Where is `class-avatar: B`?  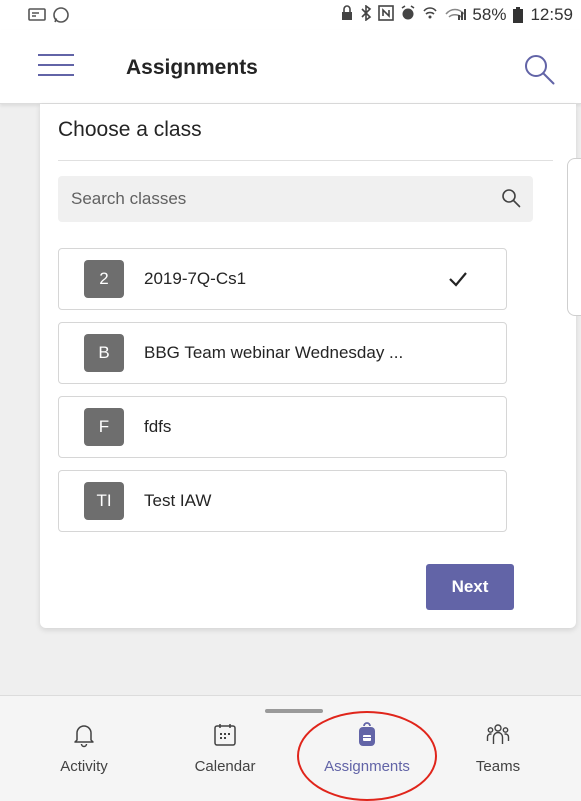
class-avatar: B is located at coordinates (104, 353).